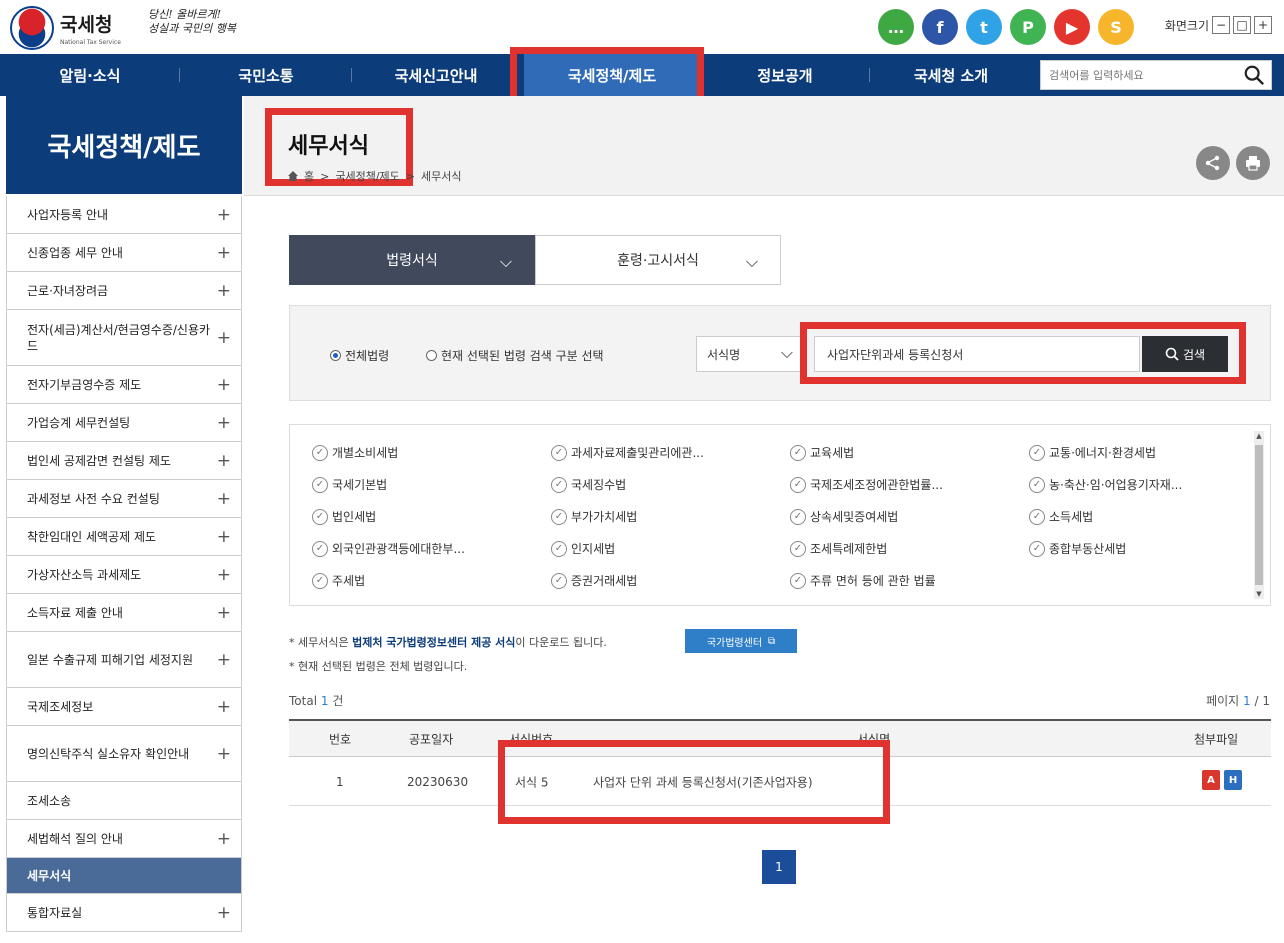 The height and width of the screenshot is (943, 1284). I want to click on global-search-input, so click(1136, 75).